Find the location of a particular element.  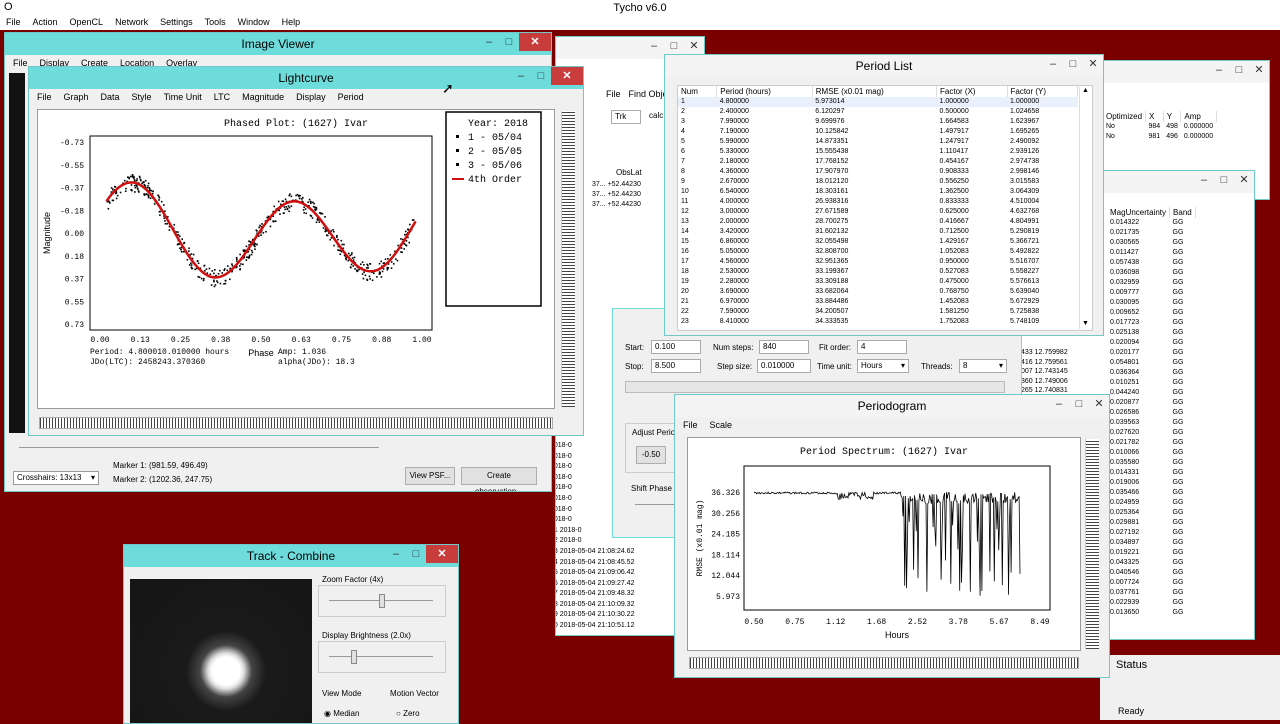

table-row: 0.044240 GG is located at coordinates (1151, 393).